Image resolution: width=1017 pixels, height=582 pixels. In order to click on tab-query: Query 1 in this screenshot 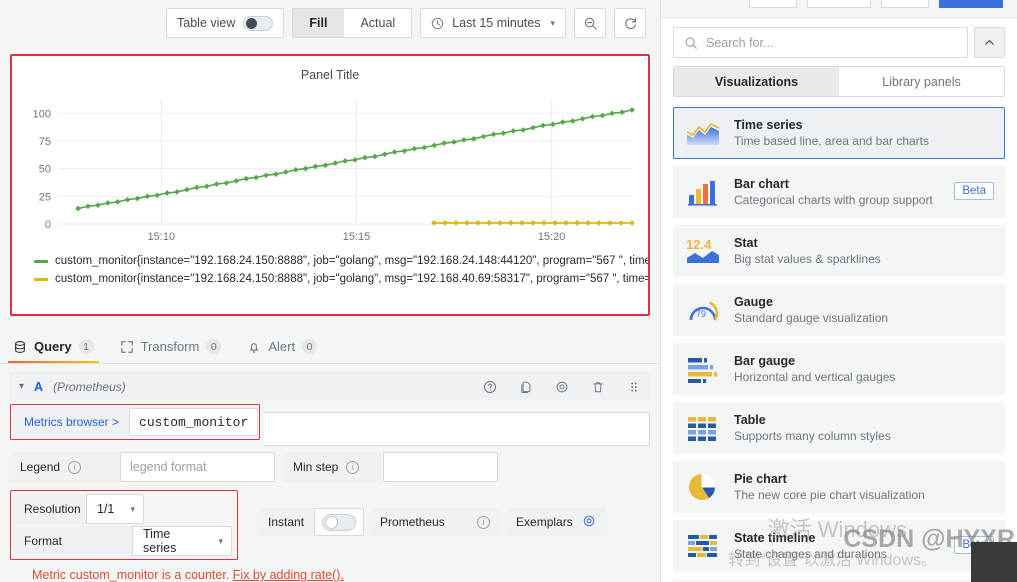, I will do `click(53, 346)`.